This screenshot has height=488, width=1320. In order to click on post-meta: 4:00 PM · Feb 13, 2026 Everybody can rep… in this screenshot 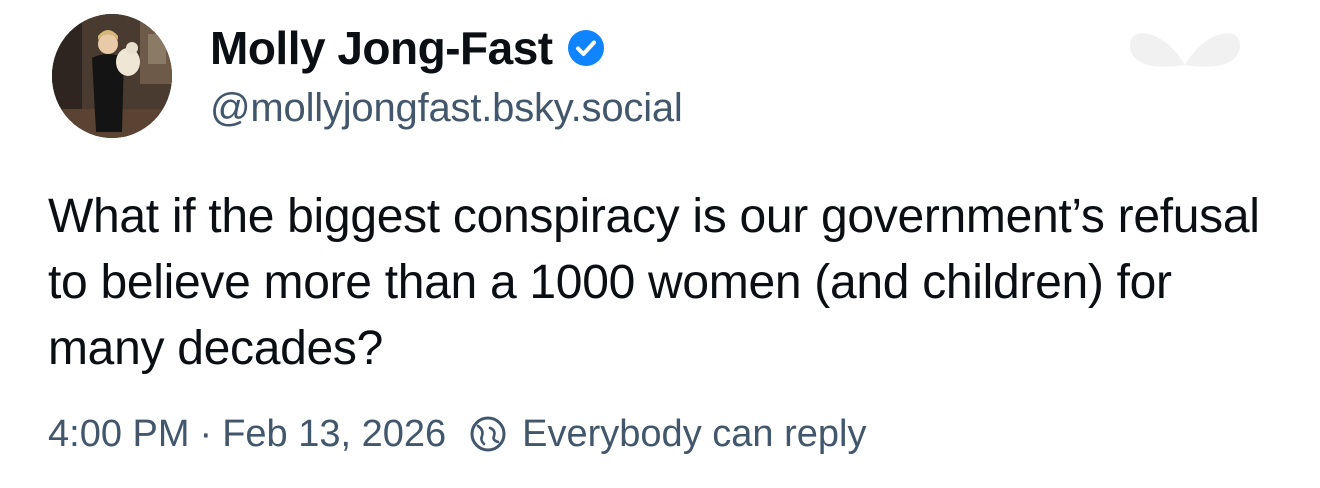, I will do `click(457, 434)`.